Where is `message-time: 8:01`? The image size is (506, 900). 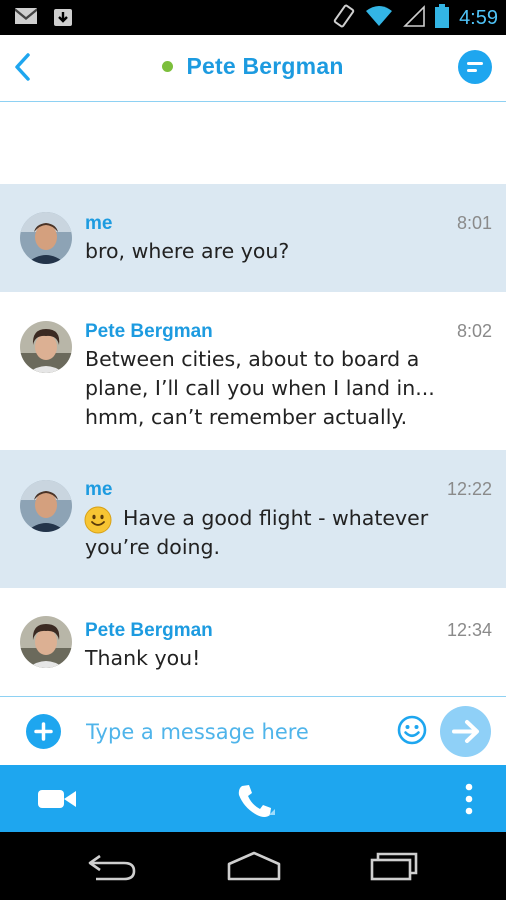 message-time: 8:01 is located at coordinates (474, 223).